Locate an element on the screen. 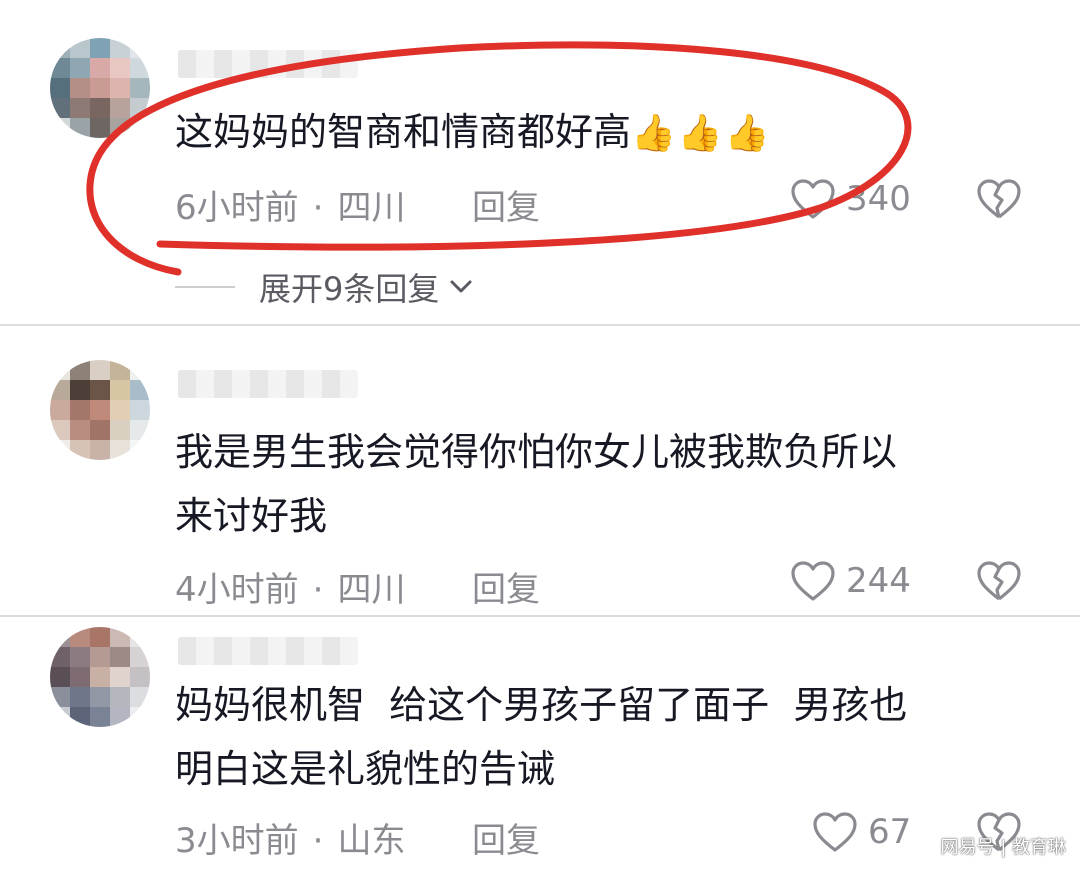 The width and height of the screenshot is (1080, 869). comment-time: 6小时前 is located at coordinates (237, 208).